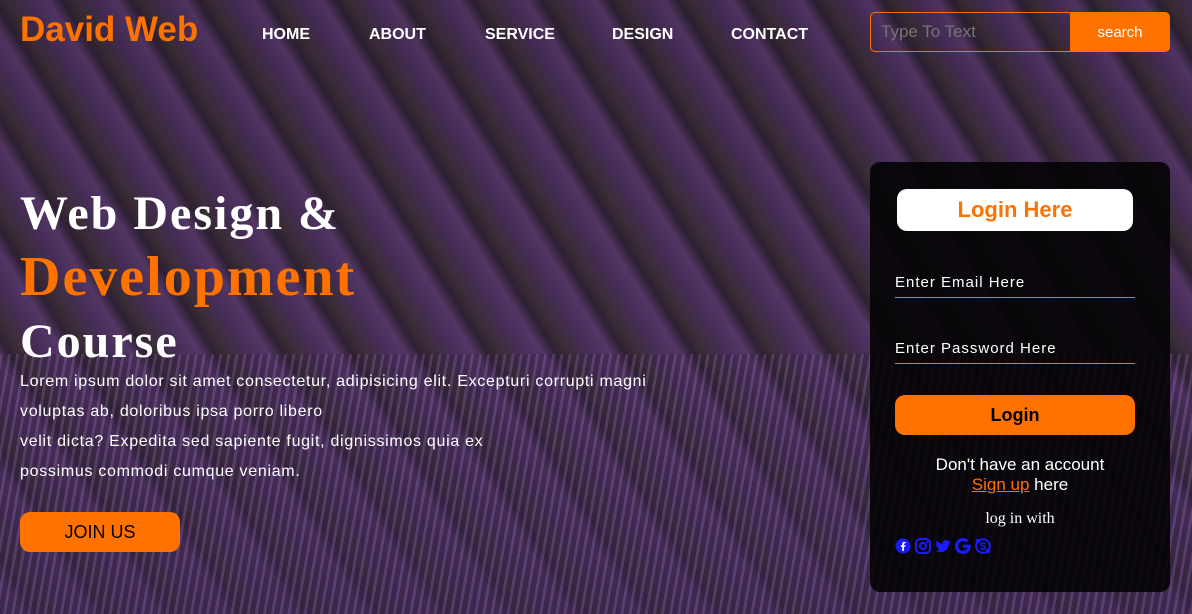 Image resolution: width=1192 pixels, height=614 pixels. I want to click on signup-line: Sign up here, so click(1020, 485).